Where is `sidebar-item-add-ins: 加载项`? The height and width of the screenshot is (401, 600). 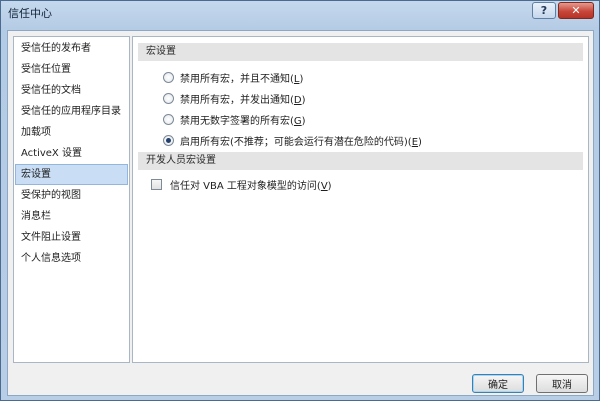 sidebar-item-add-ins: 加载项 is located at coordinates (71, 132).